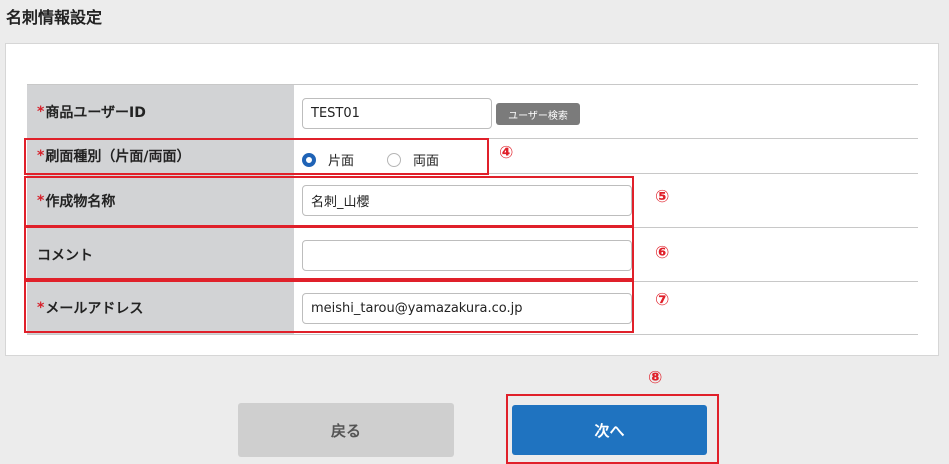  Describe the element at coordinates (54, 17) in the screenshot. I see `page-title: 名刺情報設定` at that location.